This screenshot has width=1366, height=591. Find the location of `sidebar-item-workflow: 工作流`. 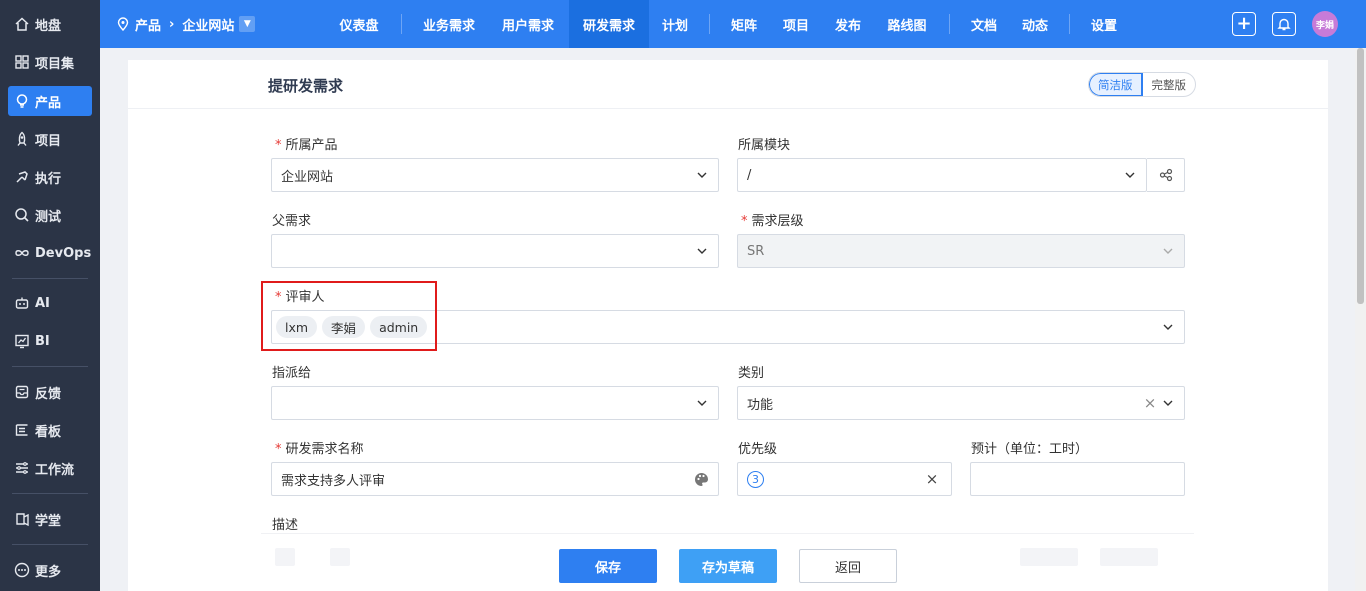

sidebar-item-workflow: 工作流 is located at coordinates (50, 468).